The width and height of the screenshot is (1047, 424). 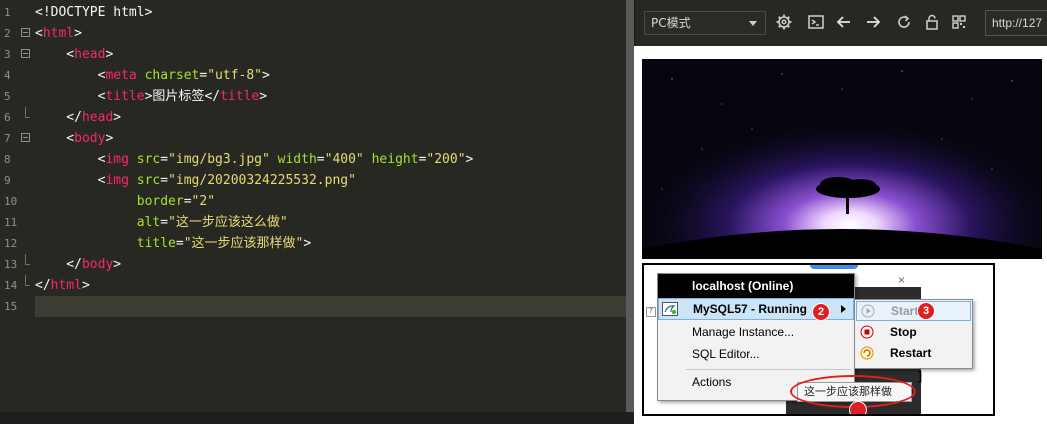 What do you see at coordinates (330, 180) in the screenshot?
I see `code-line: <img src="img/20200324225532.png"` at bounding box center [330, 180].